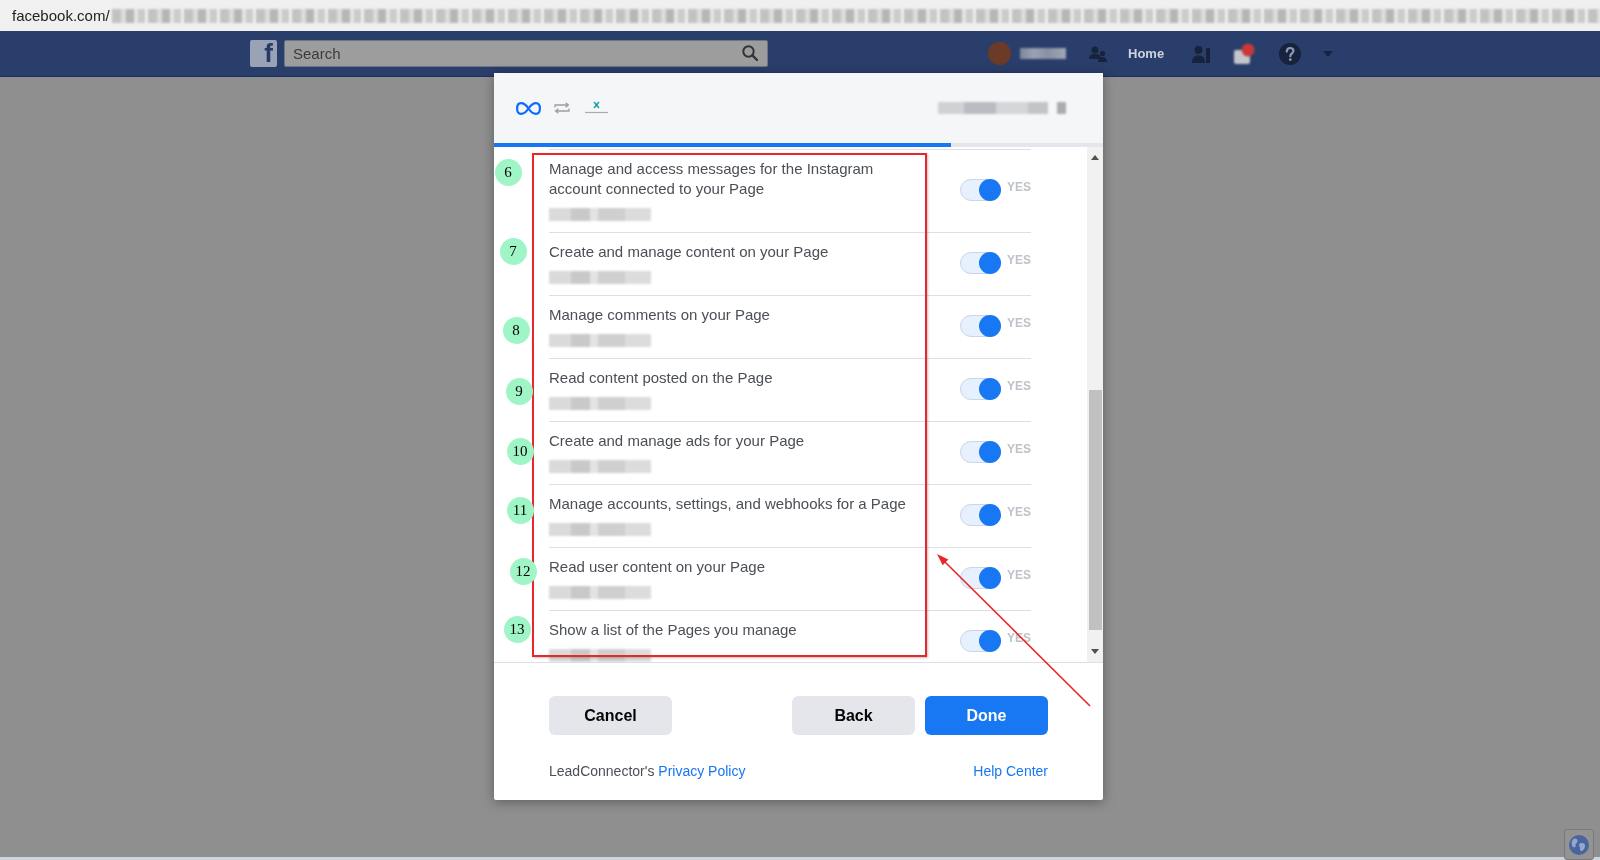  I want to click on infinity-logo-icon, so click(528, 108).